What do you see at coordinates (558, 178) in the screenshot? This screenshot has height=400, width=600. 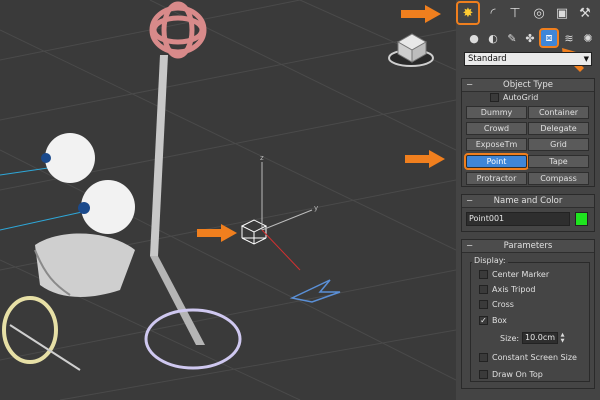 I see `compass-button: Compass` at bounding box center [558, 178].